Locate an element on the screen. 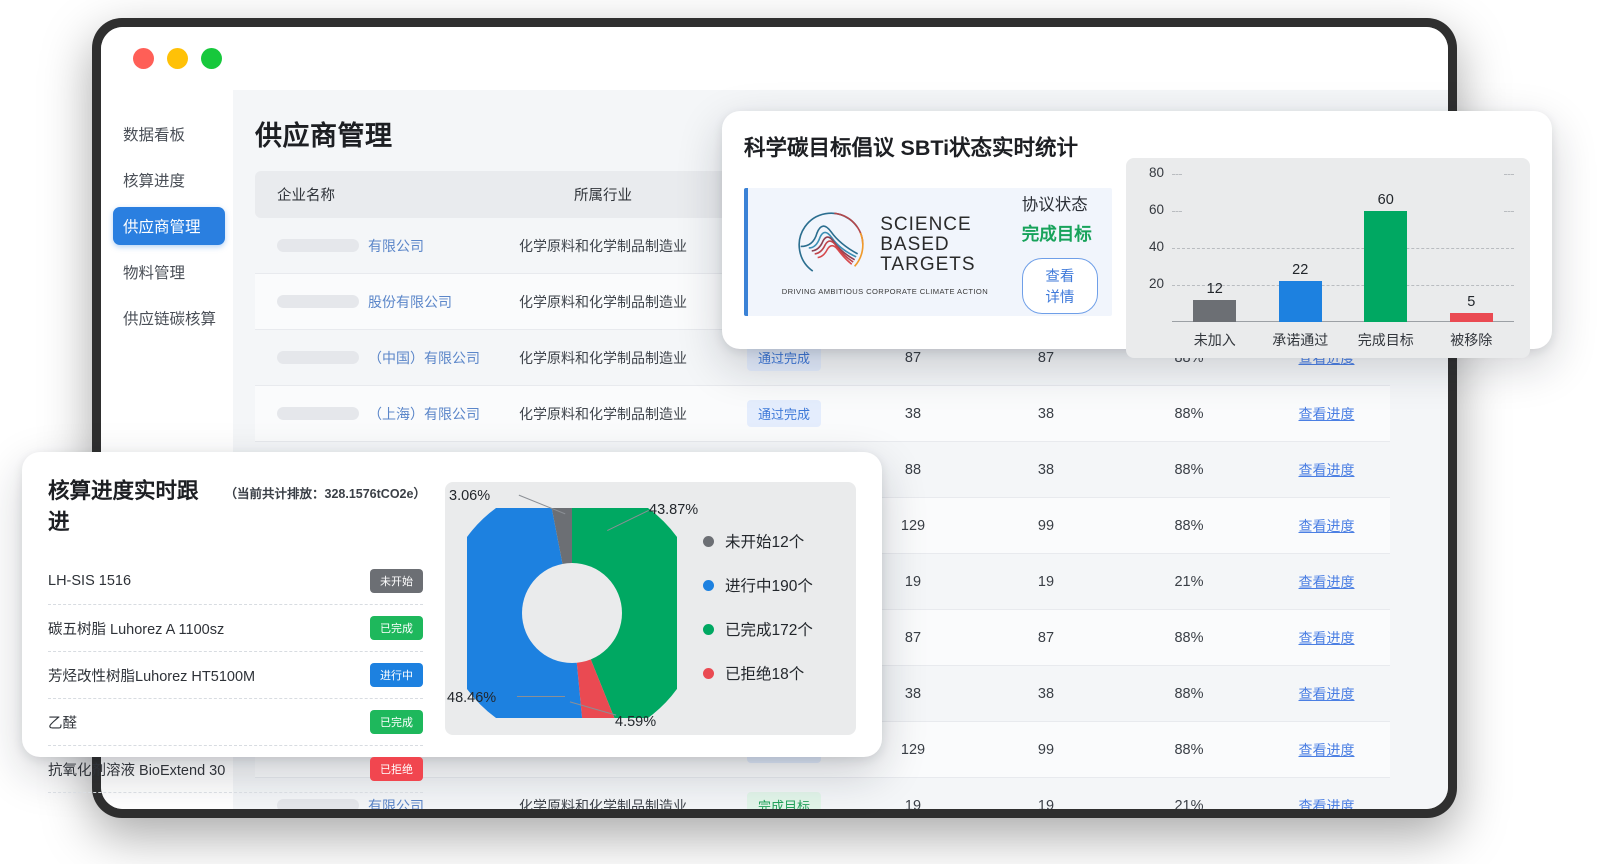 The height and width of the screenshot is (864, 1617). sidebar-item-dashboard: 数据看板 is located at coordinates (169, 134).